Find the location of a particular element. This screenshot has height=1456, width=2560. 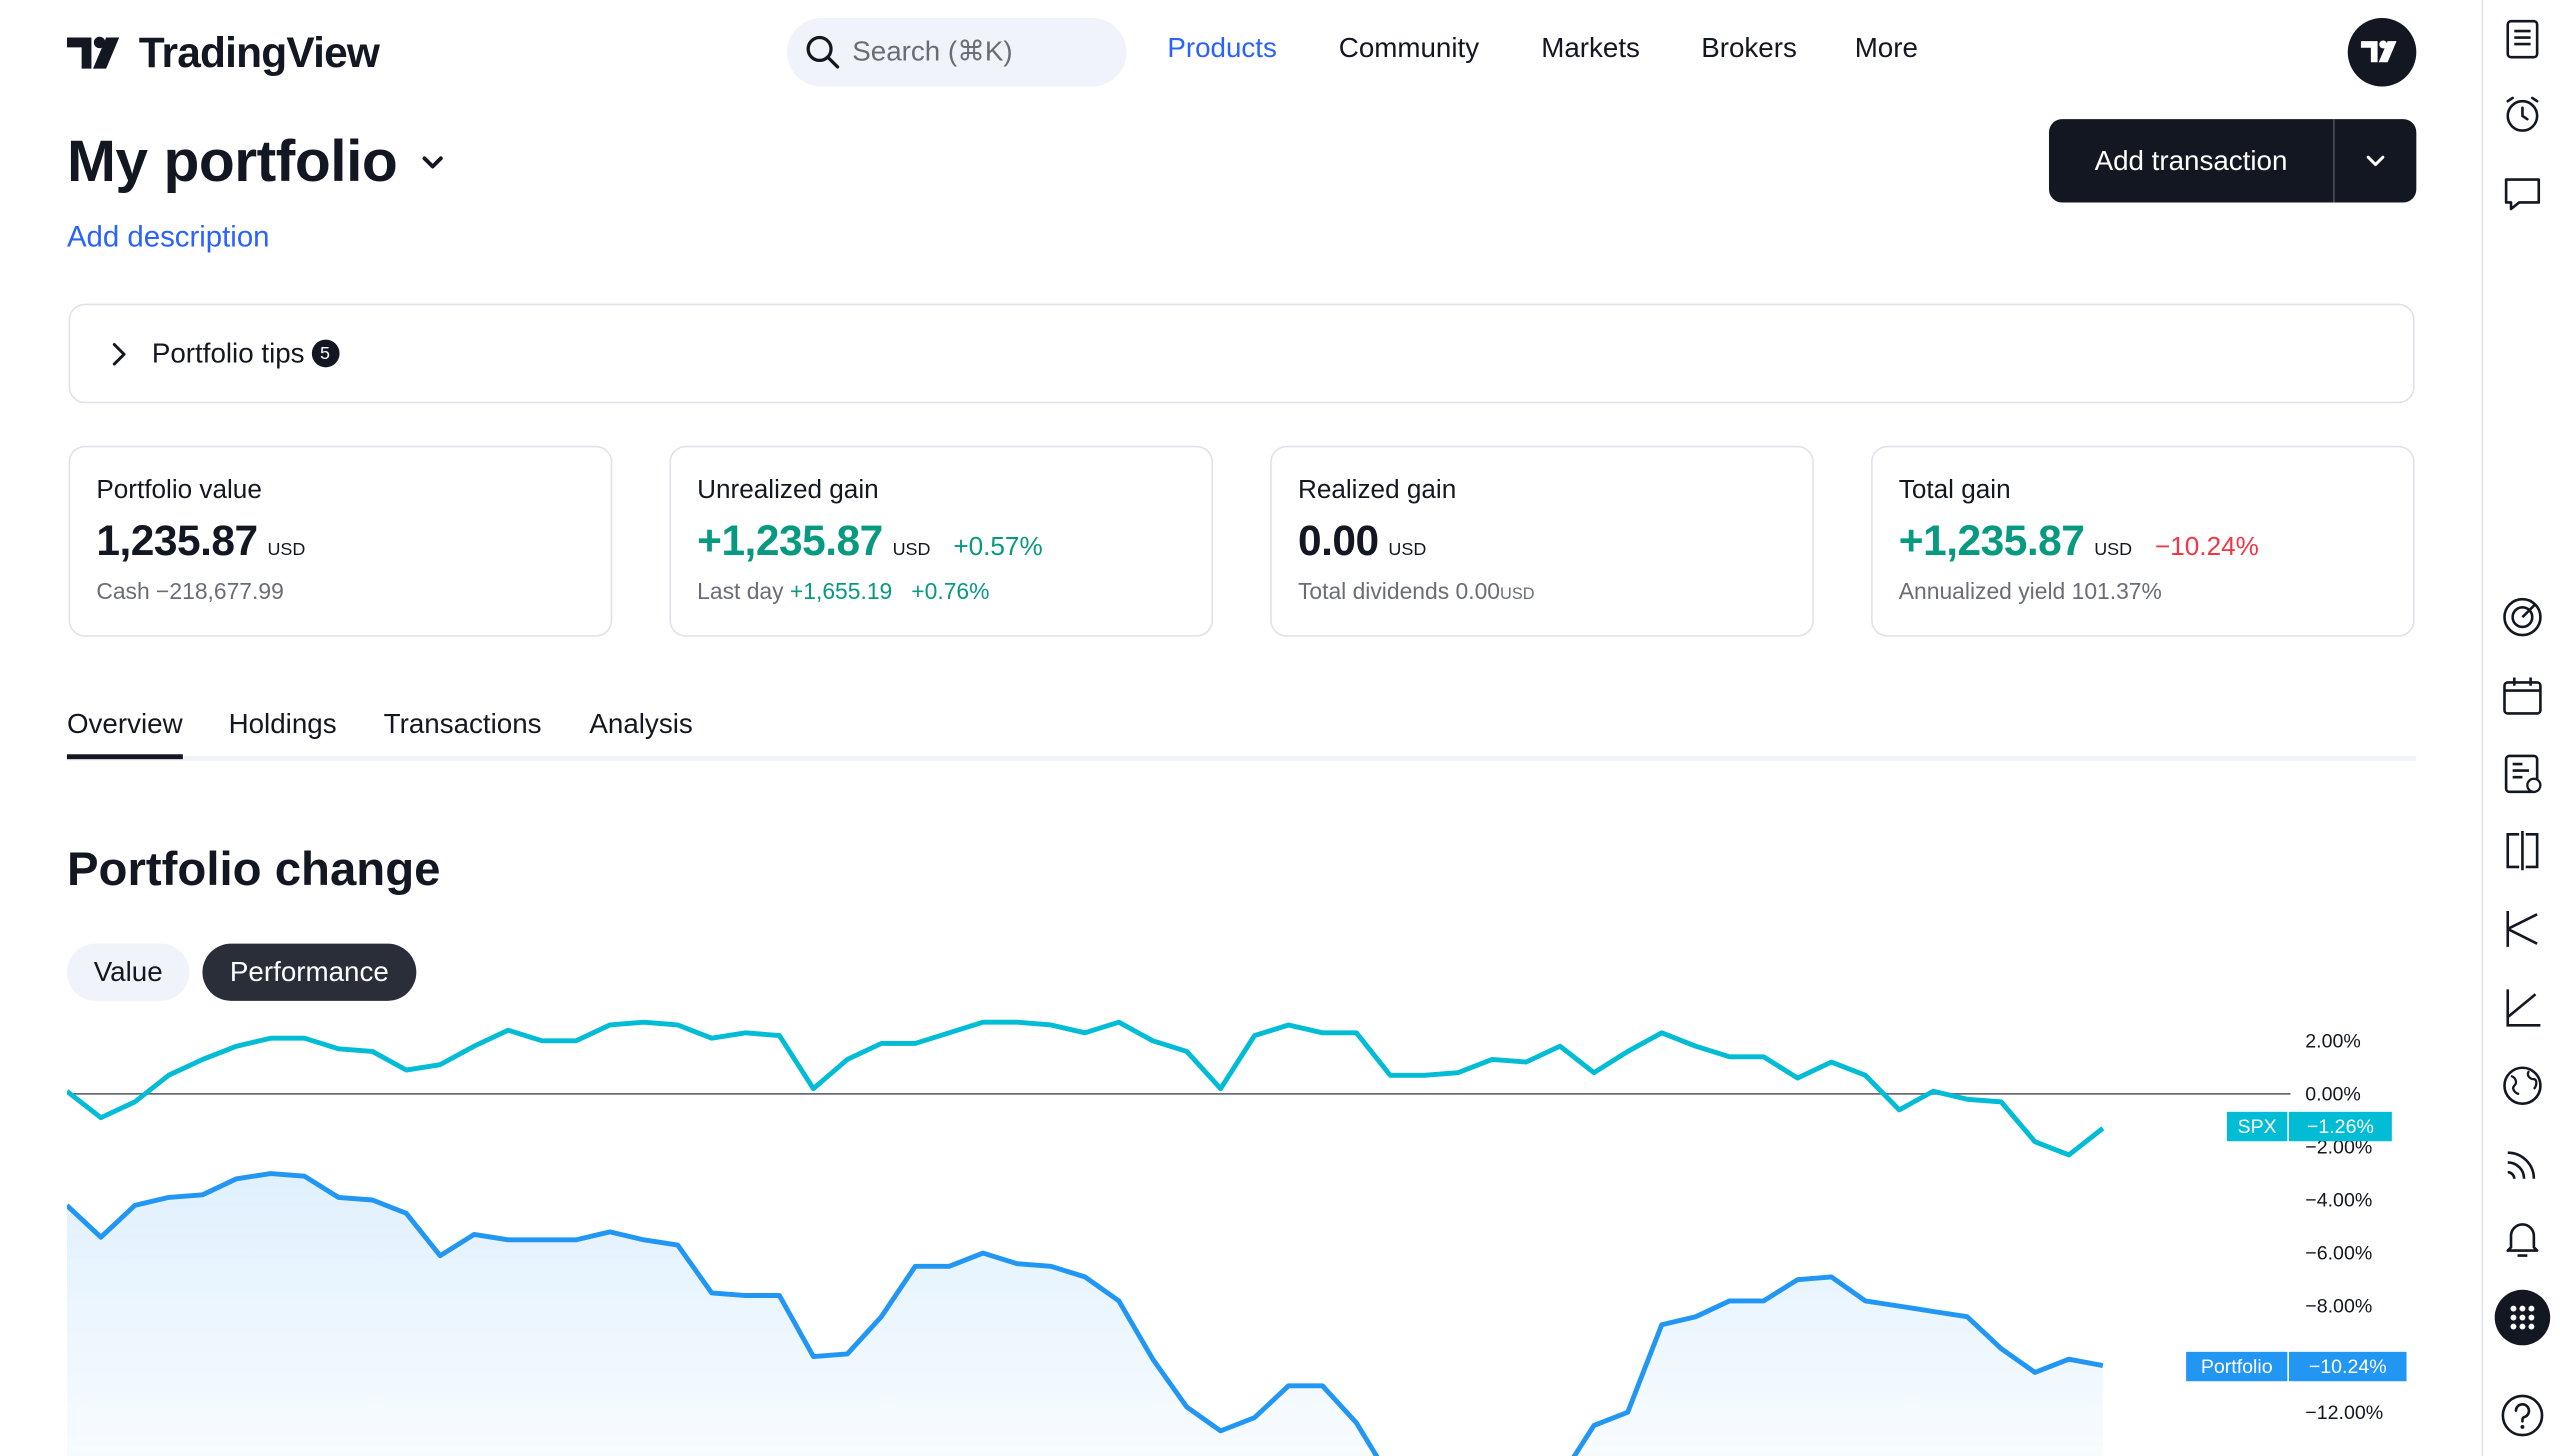

apps-grid-icon is located at coordinates (2522, 1317).